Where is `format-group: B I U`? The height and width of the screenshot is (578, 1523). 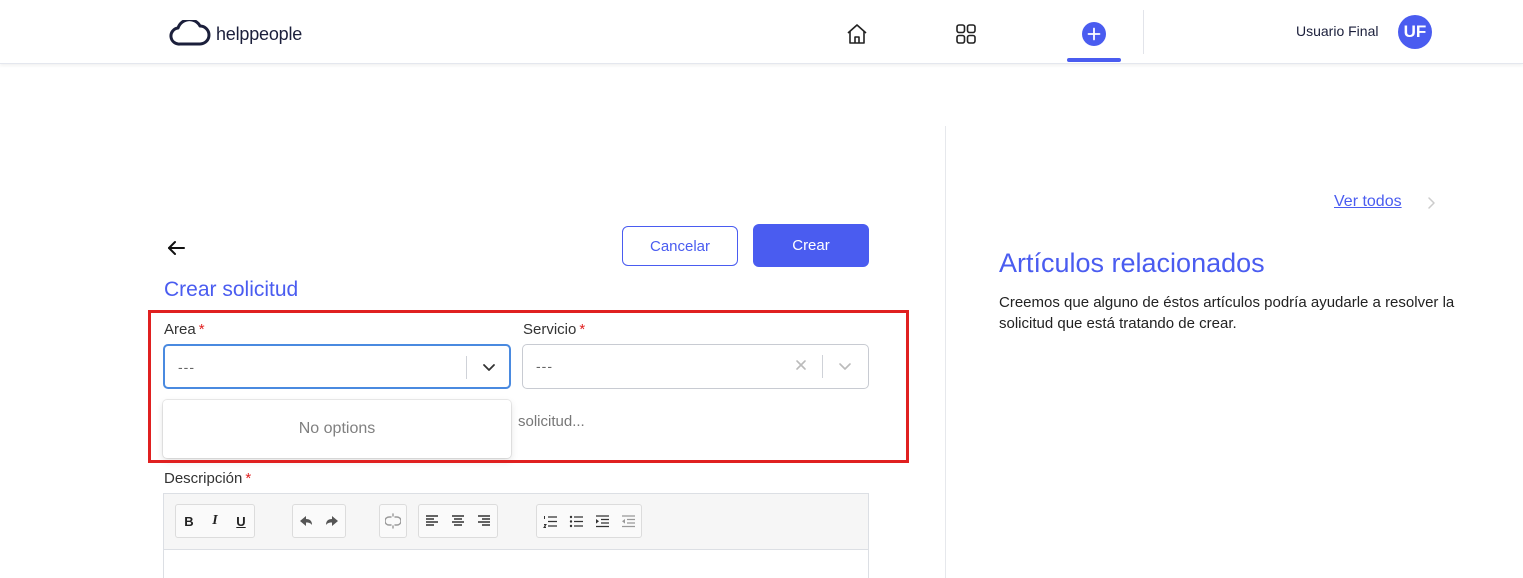 format-group: B I U is located at coordinates (215, 521).